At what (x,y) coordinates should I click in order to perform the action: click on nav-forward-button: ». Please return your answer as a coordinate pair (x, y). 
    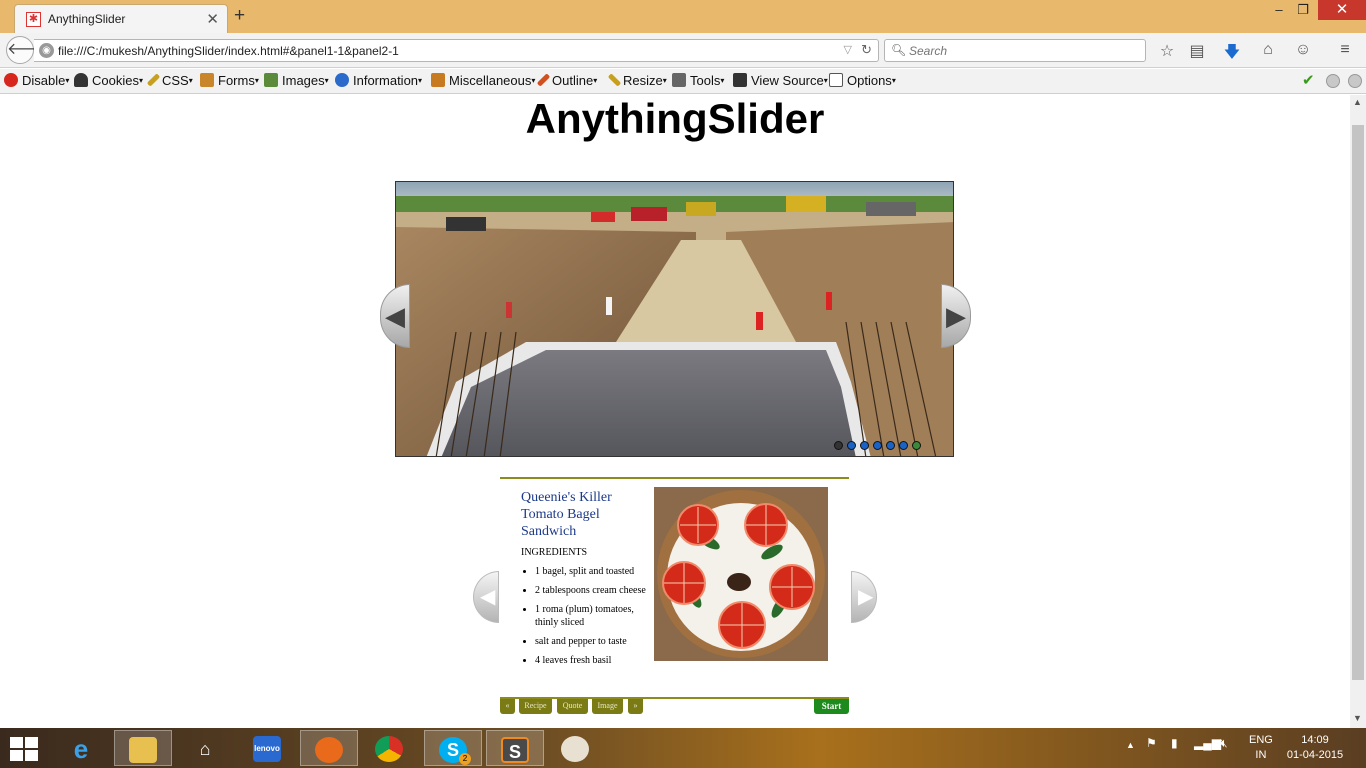
    Looking at the image, I should click on (635, 706).